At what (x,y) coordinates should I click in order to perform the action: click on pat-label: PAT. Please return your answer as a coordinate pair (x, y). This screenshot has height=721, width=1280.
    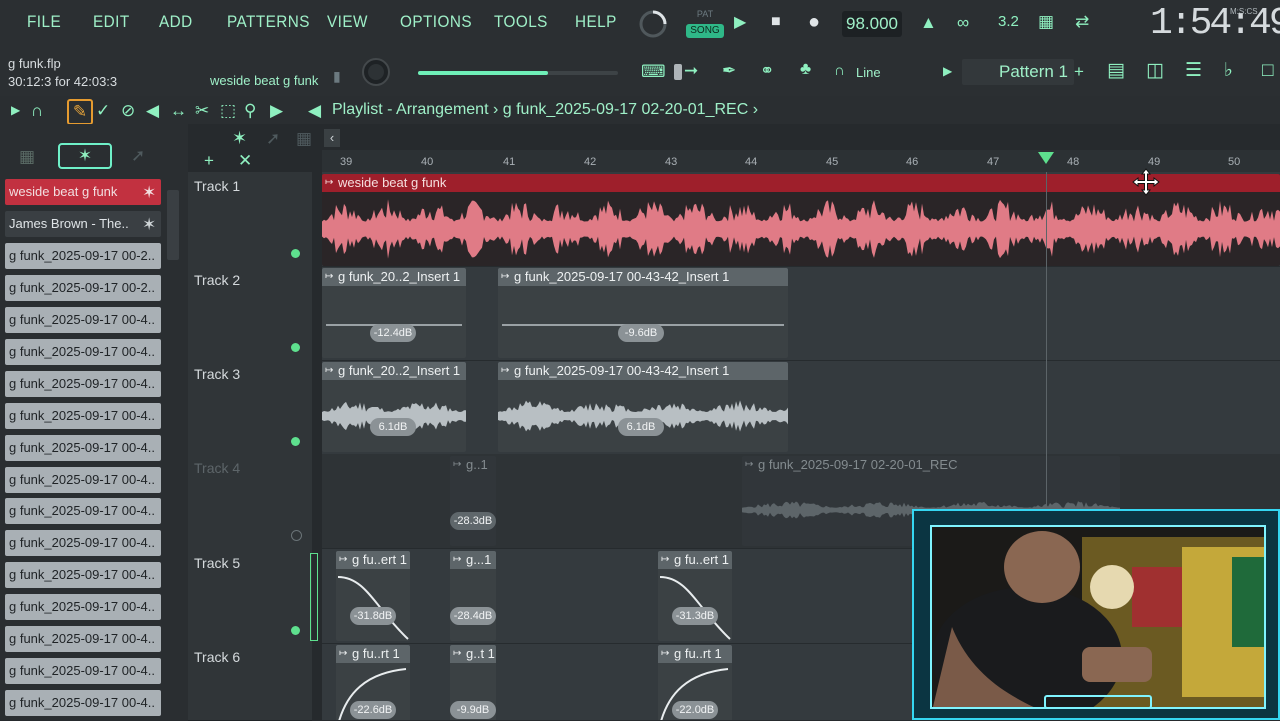
    Looking at the image, I should click on (705, 14).